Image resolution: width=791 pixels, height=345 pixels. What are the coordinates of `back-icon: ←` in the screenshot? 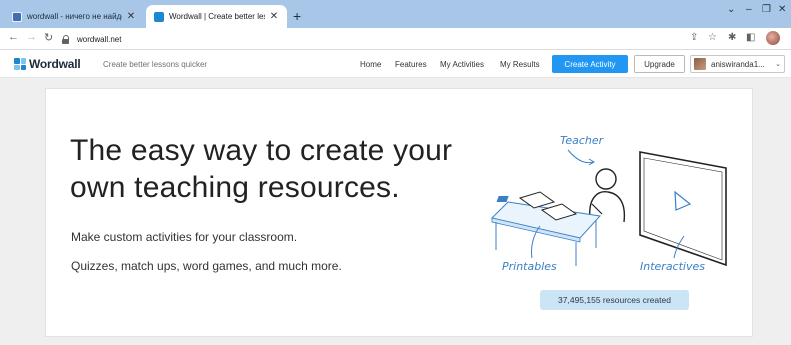 It's located at (13, 37).